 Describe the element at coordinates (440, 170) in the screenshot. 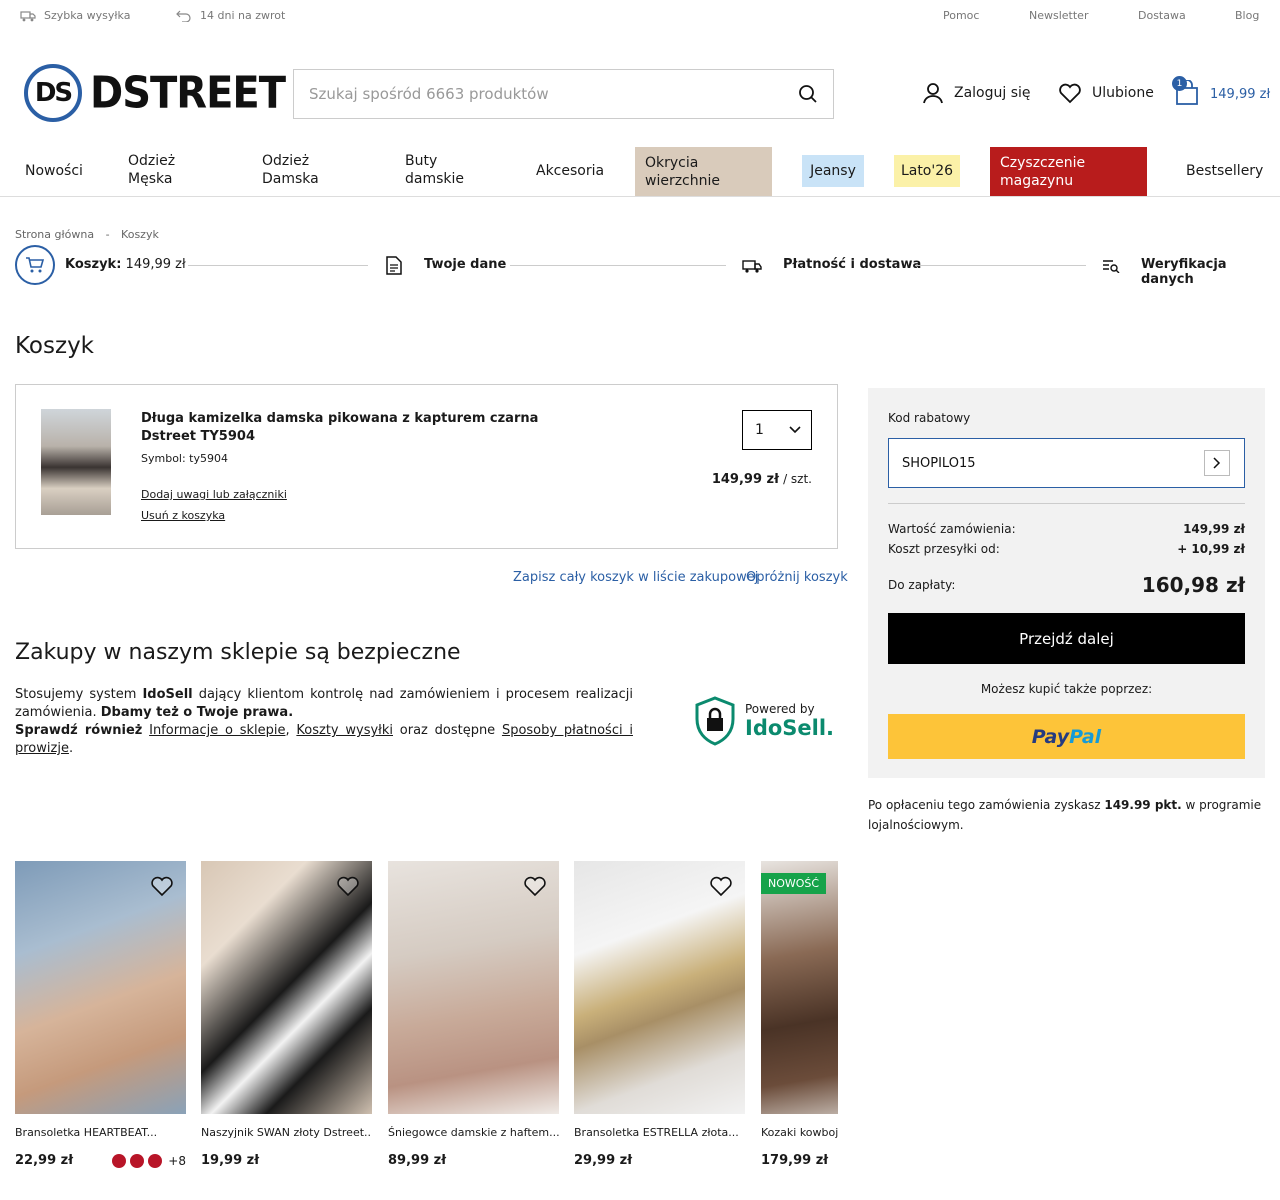

I see `nav-women-shoes: Buty damskie` at that location.